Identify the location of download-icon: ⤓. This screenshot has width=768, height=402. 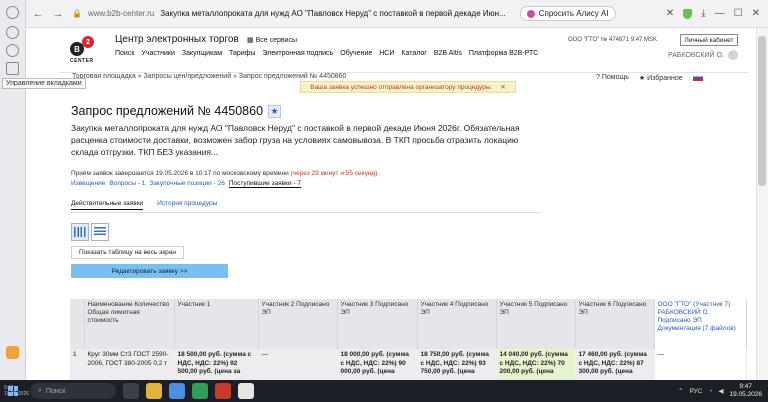
(703, 13).